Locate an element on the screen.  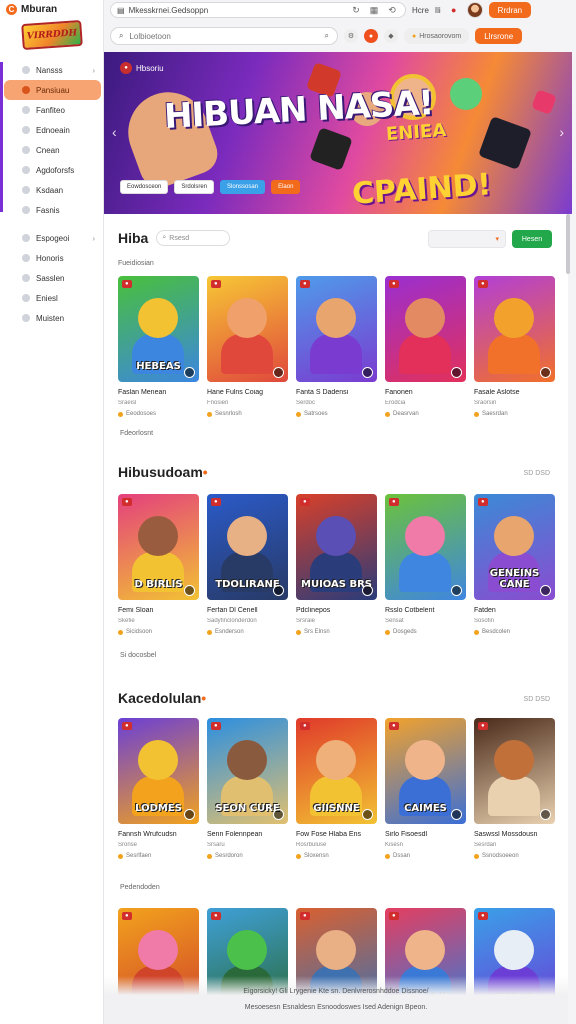
see-more-link: Fdeorlosnt is located at coordinates (136, 433).